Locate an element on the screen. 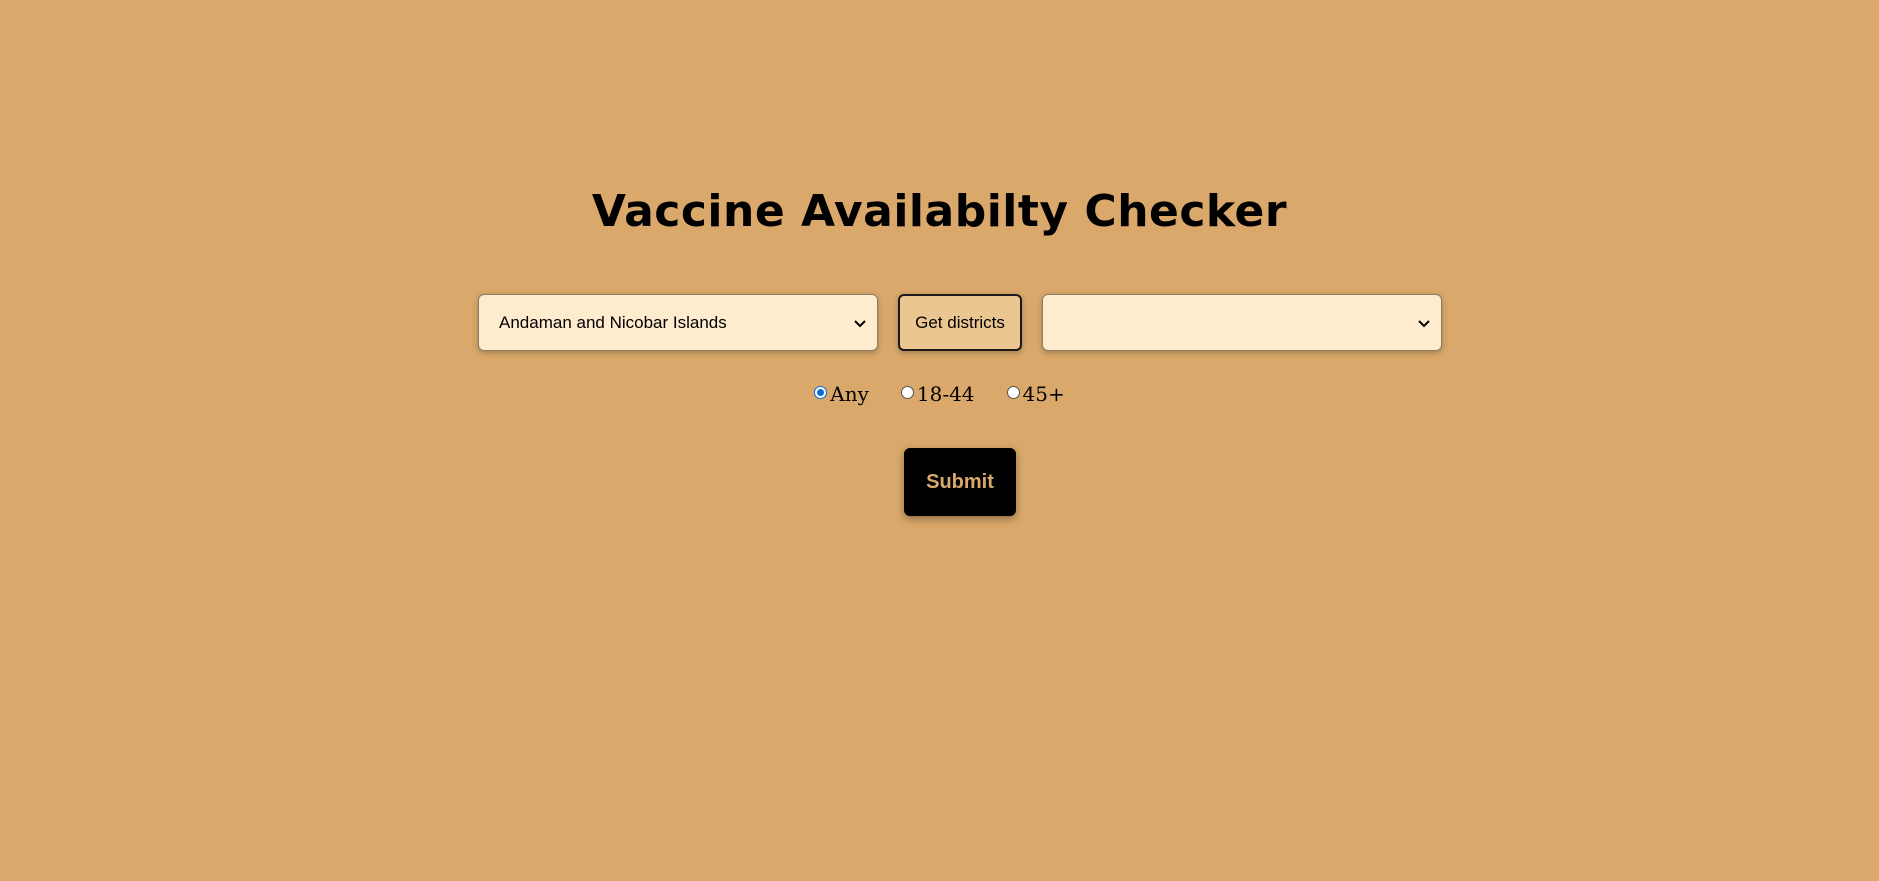 The width and height of the screenshot is (1879, 881). age-option-any: Any is located at coordinates (841, 394).